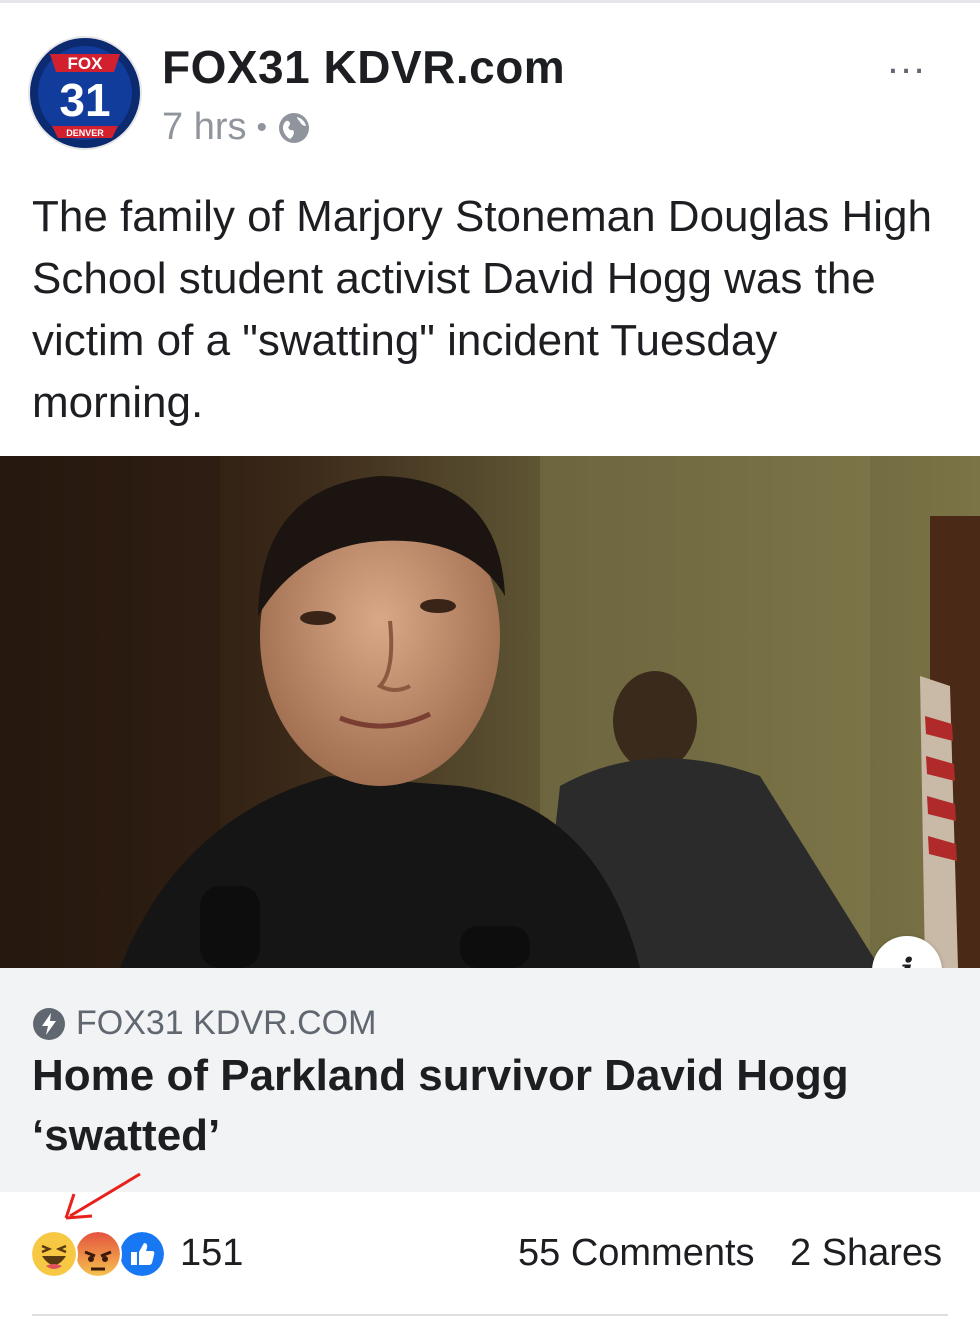 The width and height of the screenshot is (980, 1321). What do you see at coordinates (54, 1254) in the screenshot?
I see `haha-icon` at bounding box center [54, 1254].